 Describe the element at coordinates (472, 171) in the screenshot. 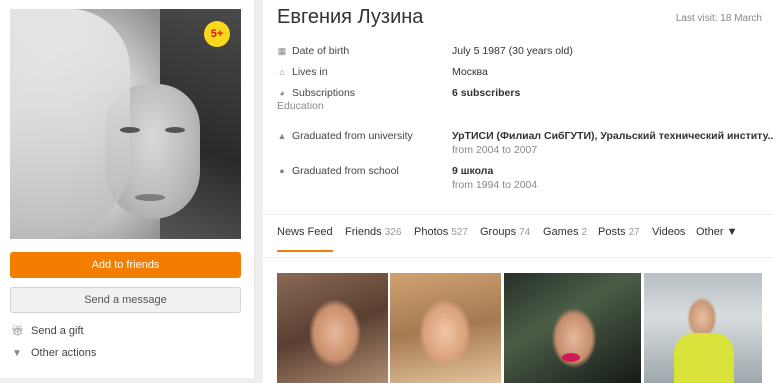

I see `school-value: 9 школа` at that location.